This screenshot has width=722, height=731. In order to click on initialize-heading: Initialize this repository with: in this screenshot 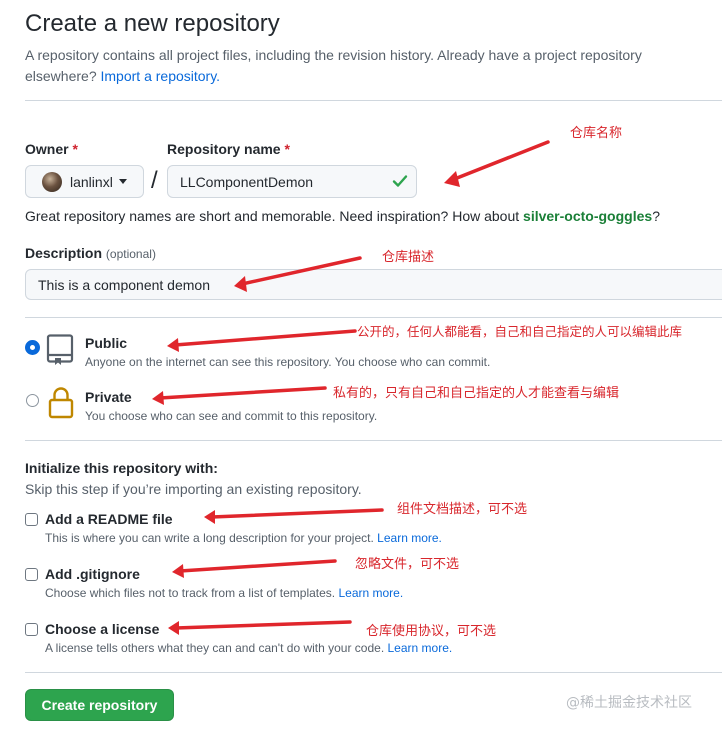, I will do `click(121, 468)`.